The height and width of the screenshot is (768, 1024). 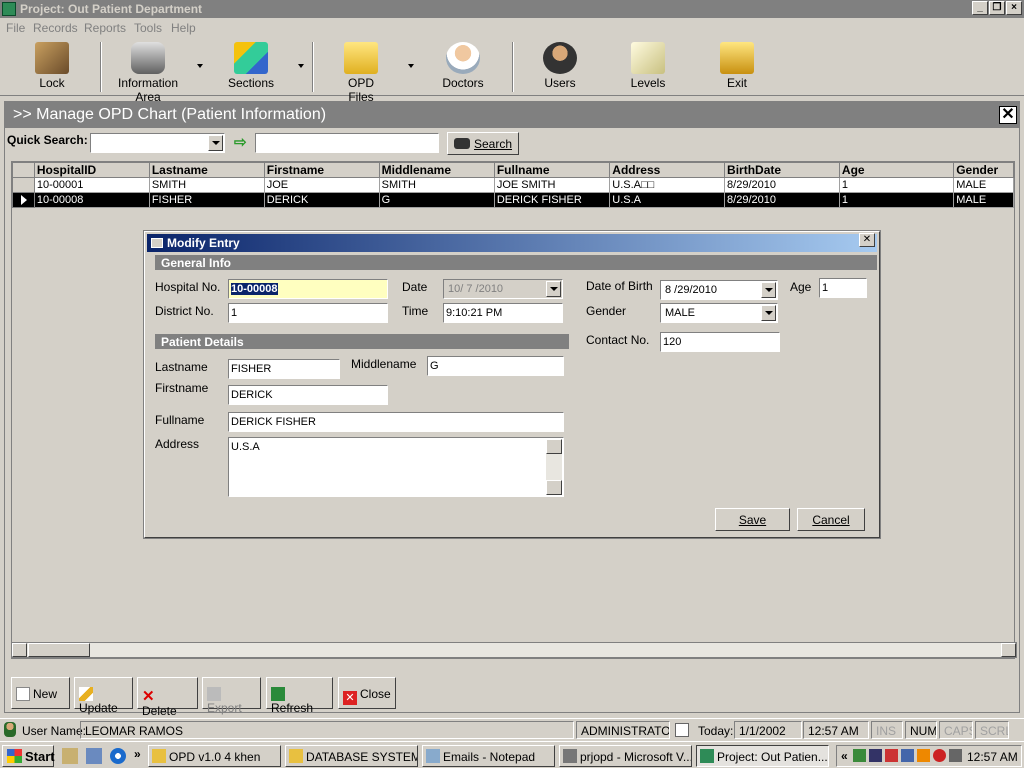 I want to click on table-cell: JOE SMITH, so click(x=552, y=185).